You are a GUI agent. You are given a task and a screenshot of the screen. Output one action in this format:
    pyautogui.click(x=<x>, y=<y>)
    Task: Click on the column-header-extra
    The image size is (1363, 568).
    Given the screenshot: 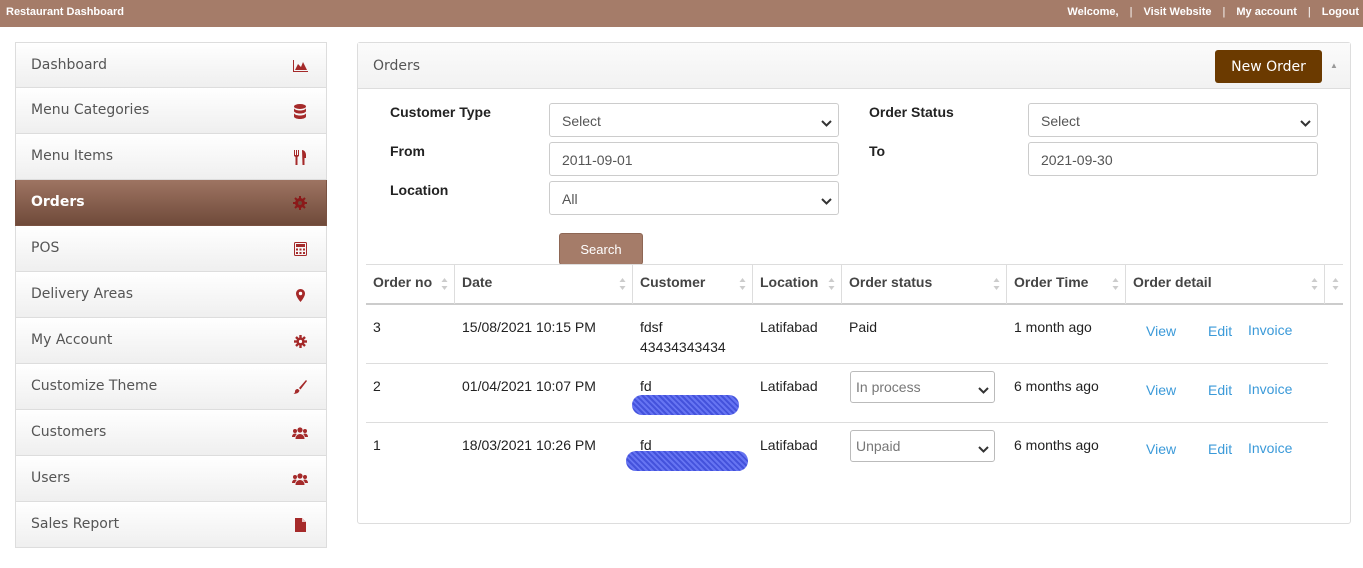 What is the action you would take?
    pyautogui.click(x=1334, y=284)
    